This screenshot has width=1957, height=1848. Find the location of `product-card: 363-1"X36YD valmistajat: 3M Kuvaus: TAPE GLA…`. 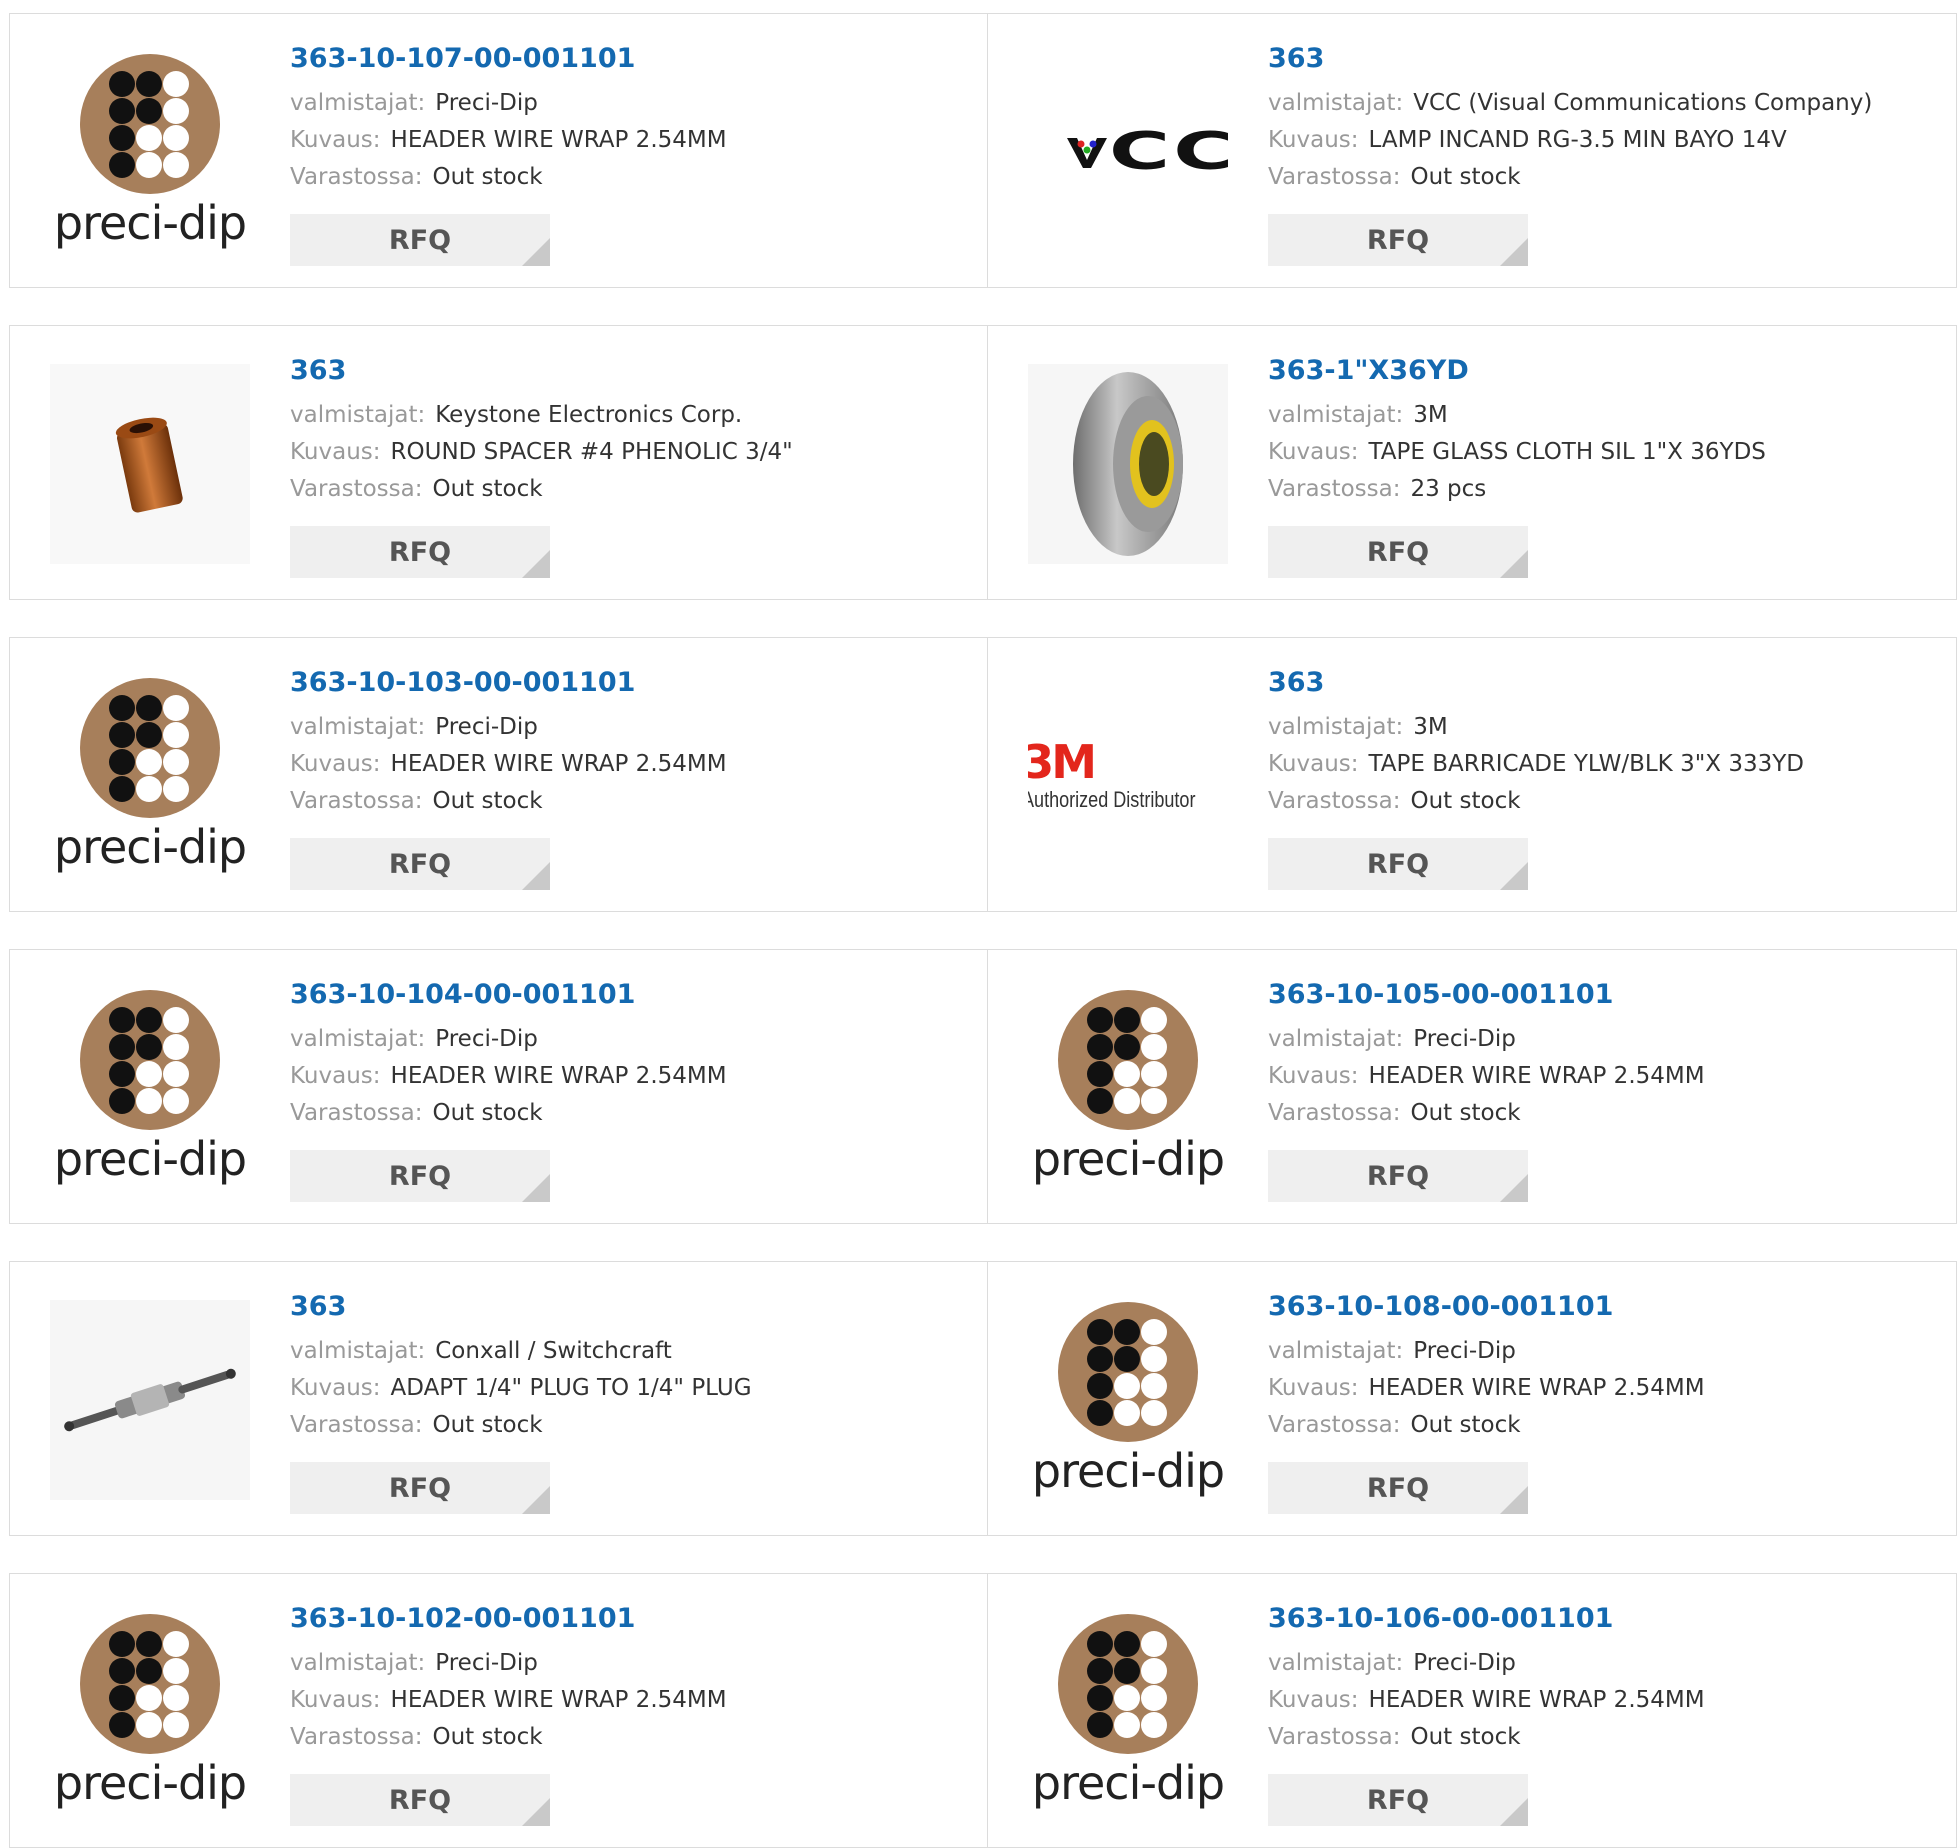

product-card: 363-1"X36YD valmistajat: 3M Kuvaus: TAPE GLA… is located at coordinates (1472, 462).